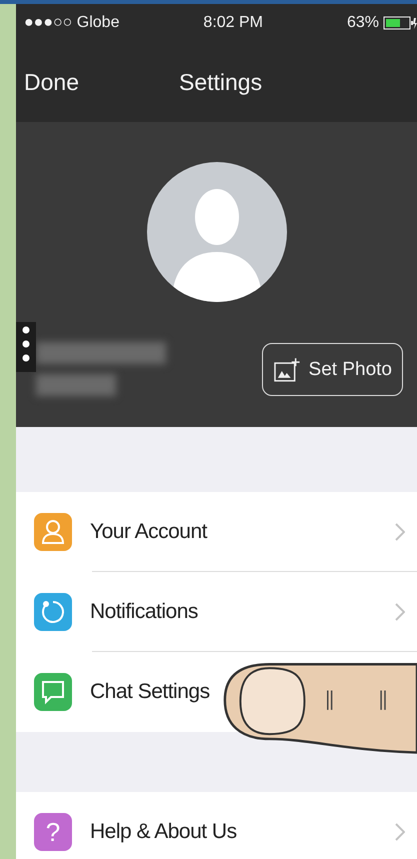 The width and height of the screenshot is (417, 859). Describe the element at coordinates (53, 832) in the screenshot. I see `question-icon: ?` at that location.